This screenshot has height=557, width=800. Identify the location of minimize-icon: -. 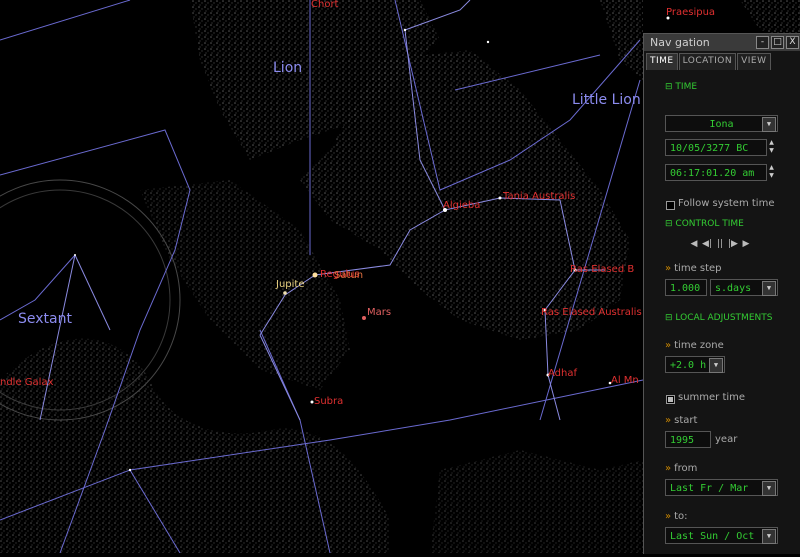
(762, 42).